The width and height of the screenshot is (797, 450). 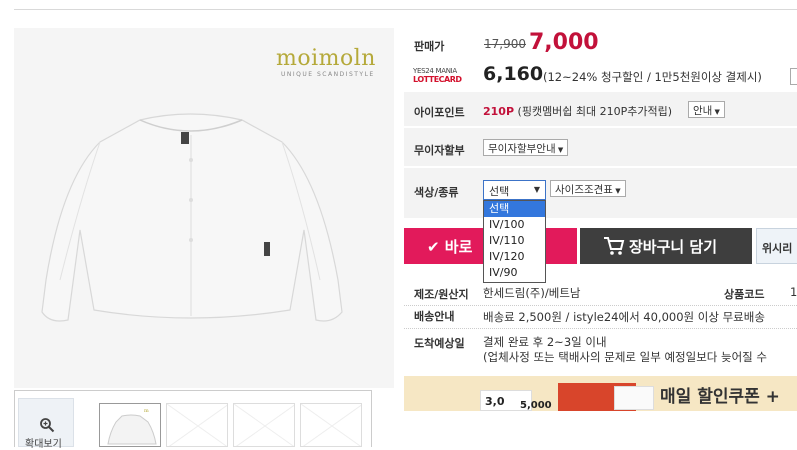 I want to click on origin-value: 한세드림(주)/베트남, so click(x=532, y=293).